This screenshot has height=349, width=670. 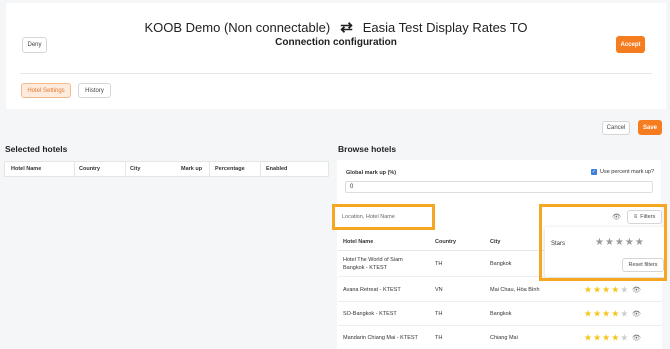 What do you see at coordinates (504, 337) in the screenshot?
I see `hotel-city: Chiang Mai` at bounding box center [504, 337].